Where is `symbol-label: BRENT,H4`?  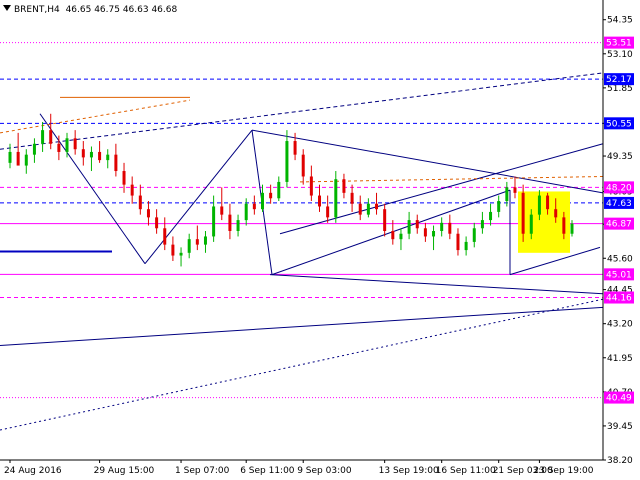
symbol-label: BRENT,H4 is located at coordinates (37, 10).